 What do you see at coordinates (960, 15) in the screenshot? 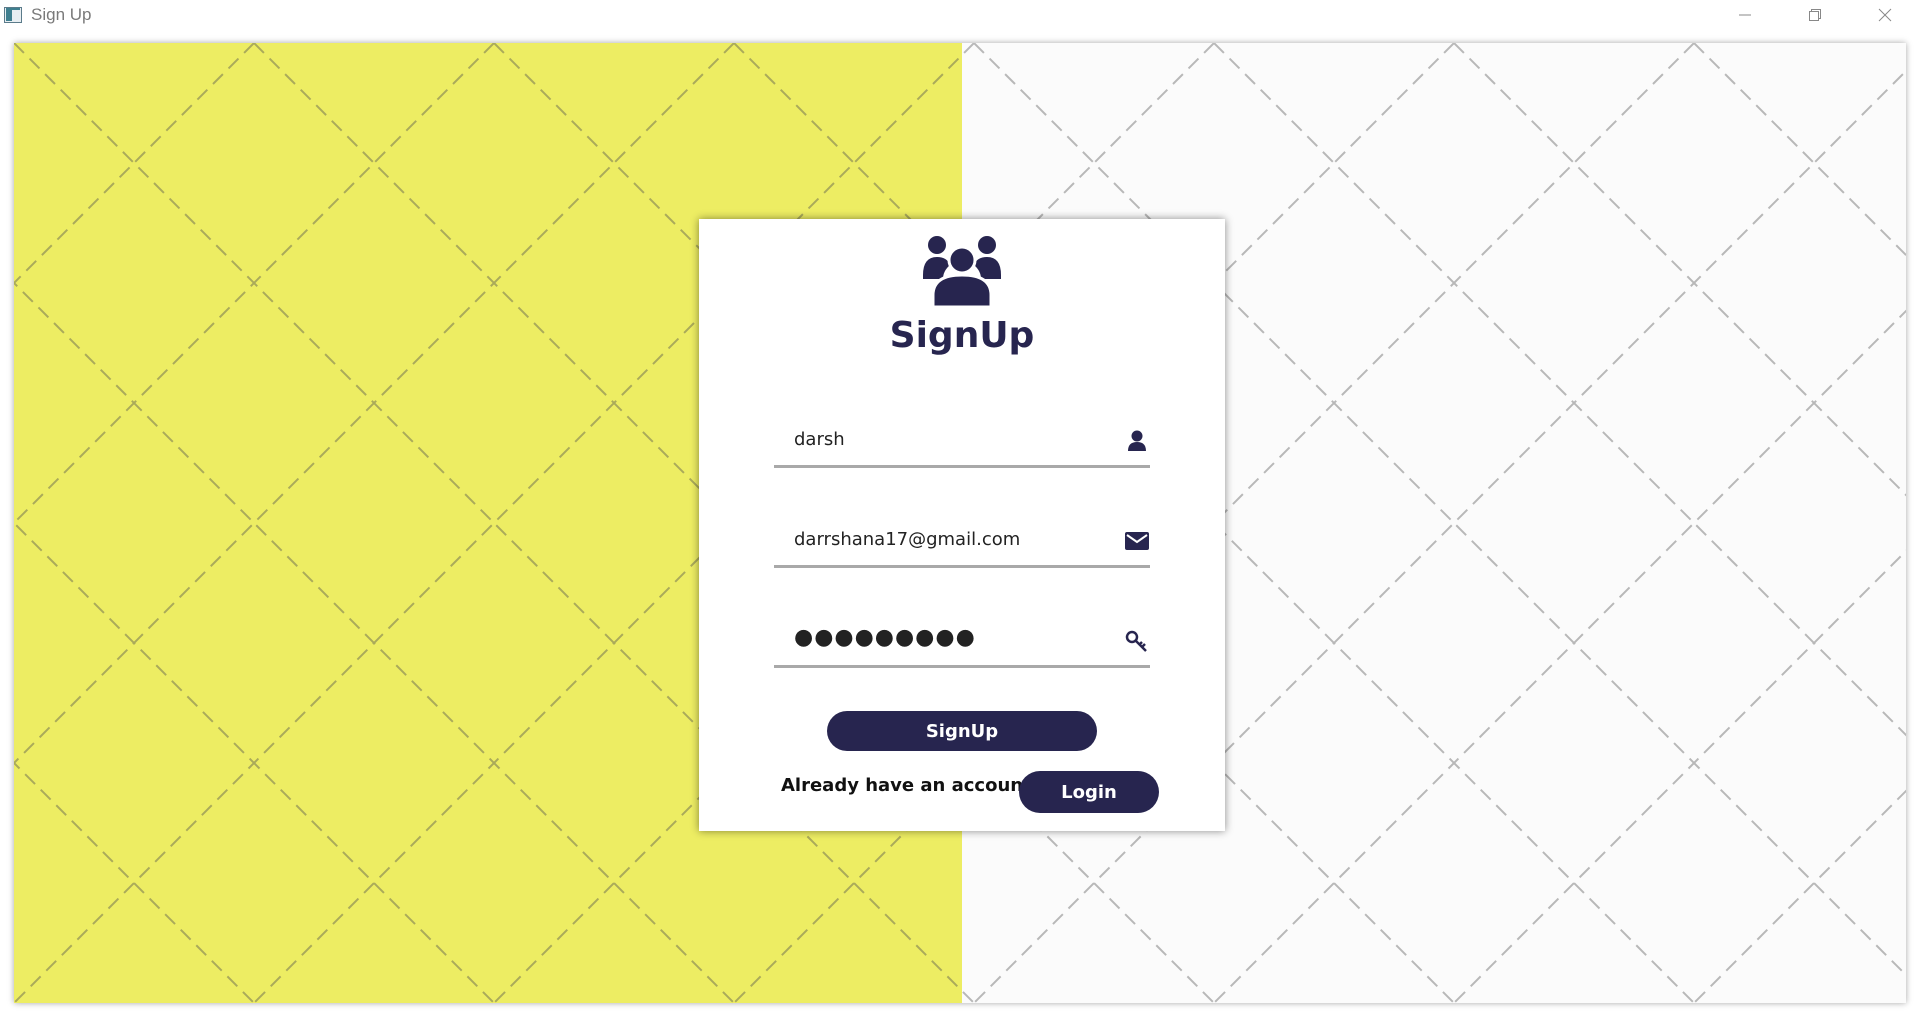
I see `window-titlebar: Sign Up` at bounding box center [960, 15].